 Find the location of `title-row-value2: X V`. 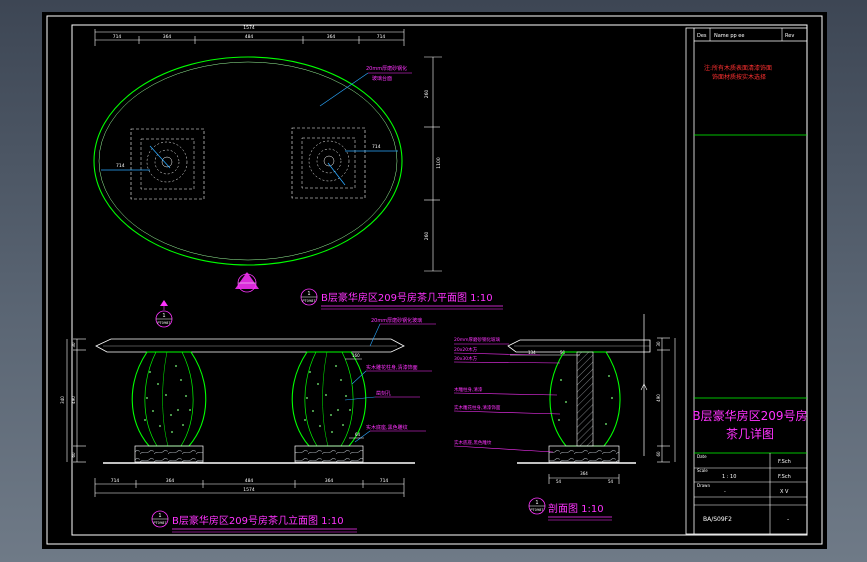

title-row-value2: X V is located at coordinates (784, 492).